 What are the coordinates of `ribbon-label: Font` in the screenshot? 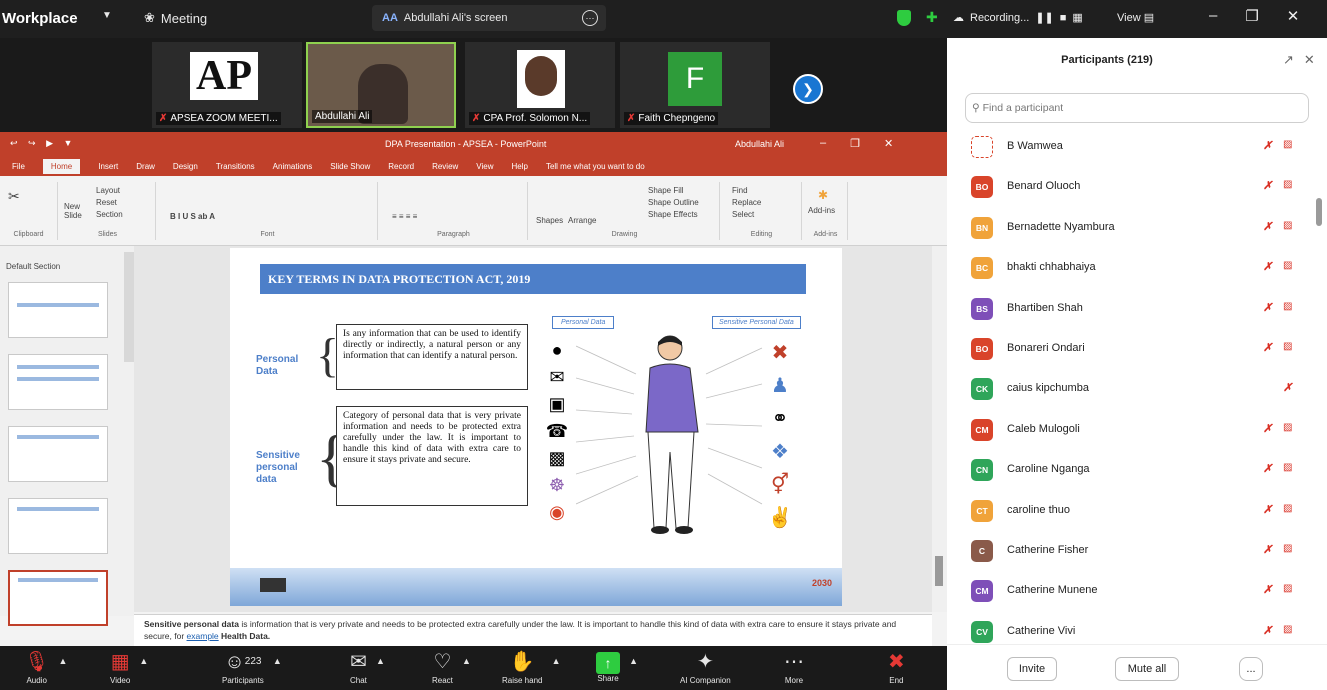 It's located at (267, 234).